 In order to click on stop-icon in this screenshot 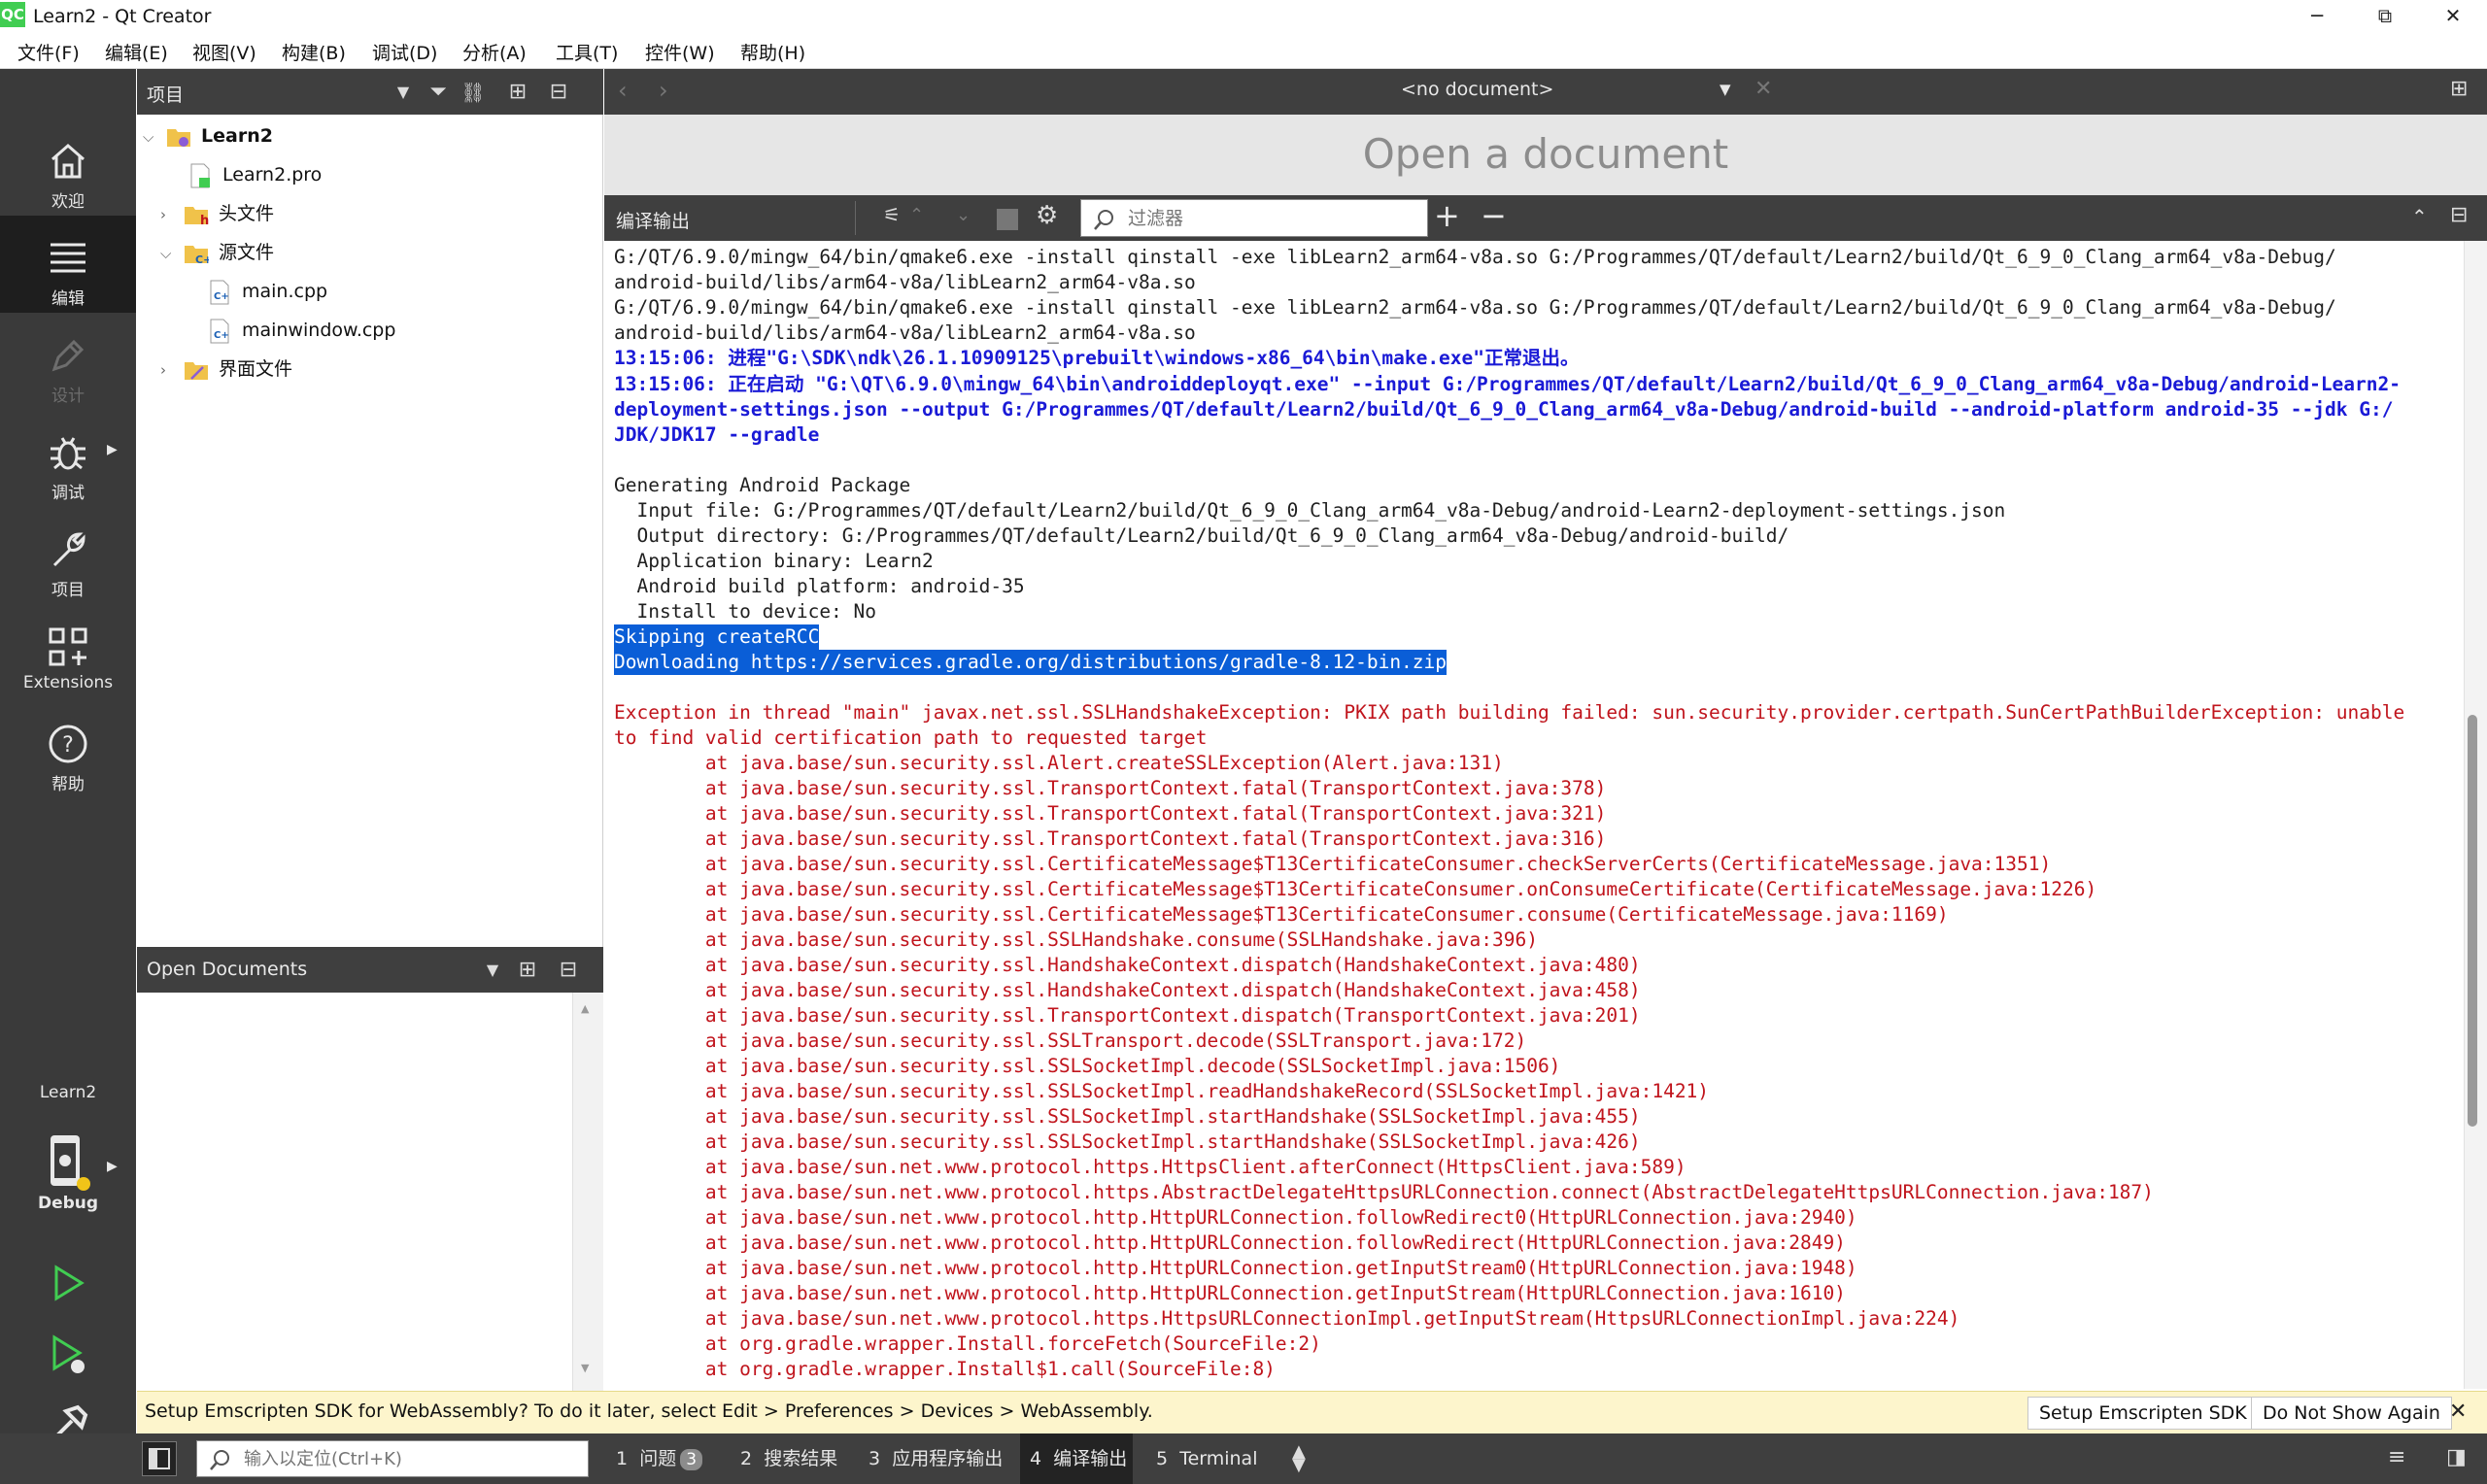, I will do `click(1007, 219)`.